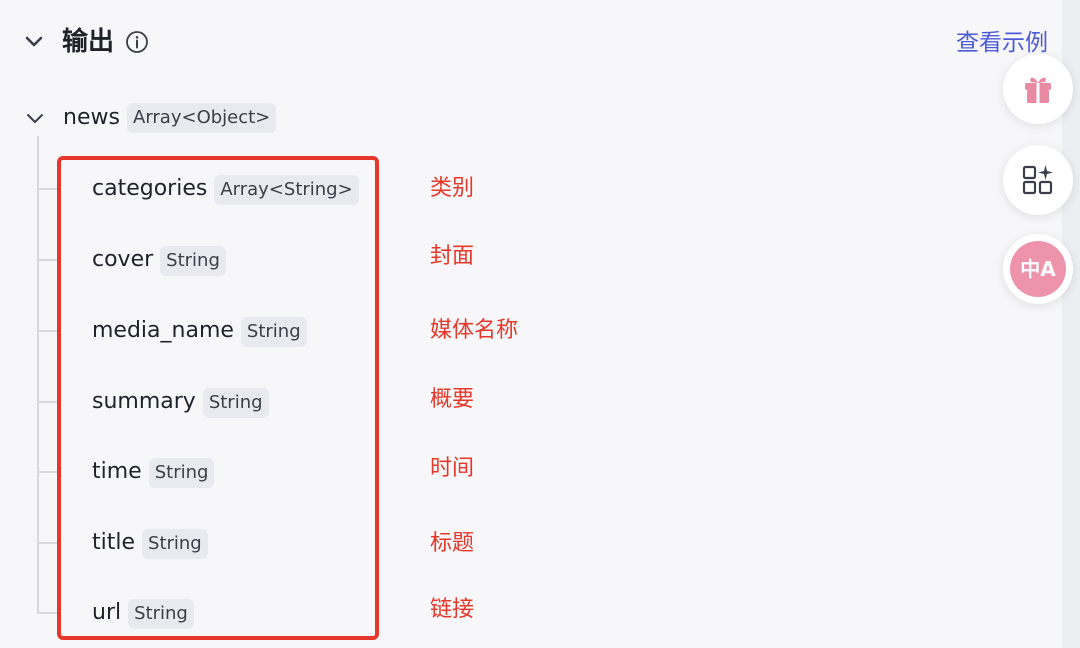  I want to click on field-note-time: 时间, so click(452, 468).